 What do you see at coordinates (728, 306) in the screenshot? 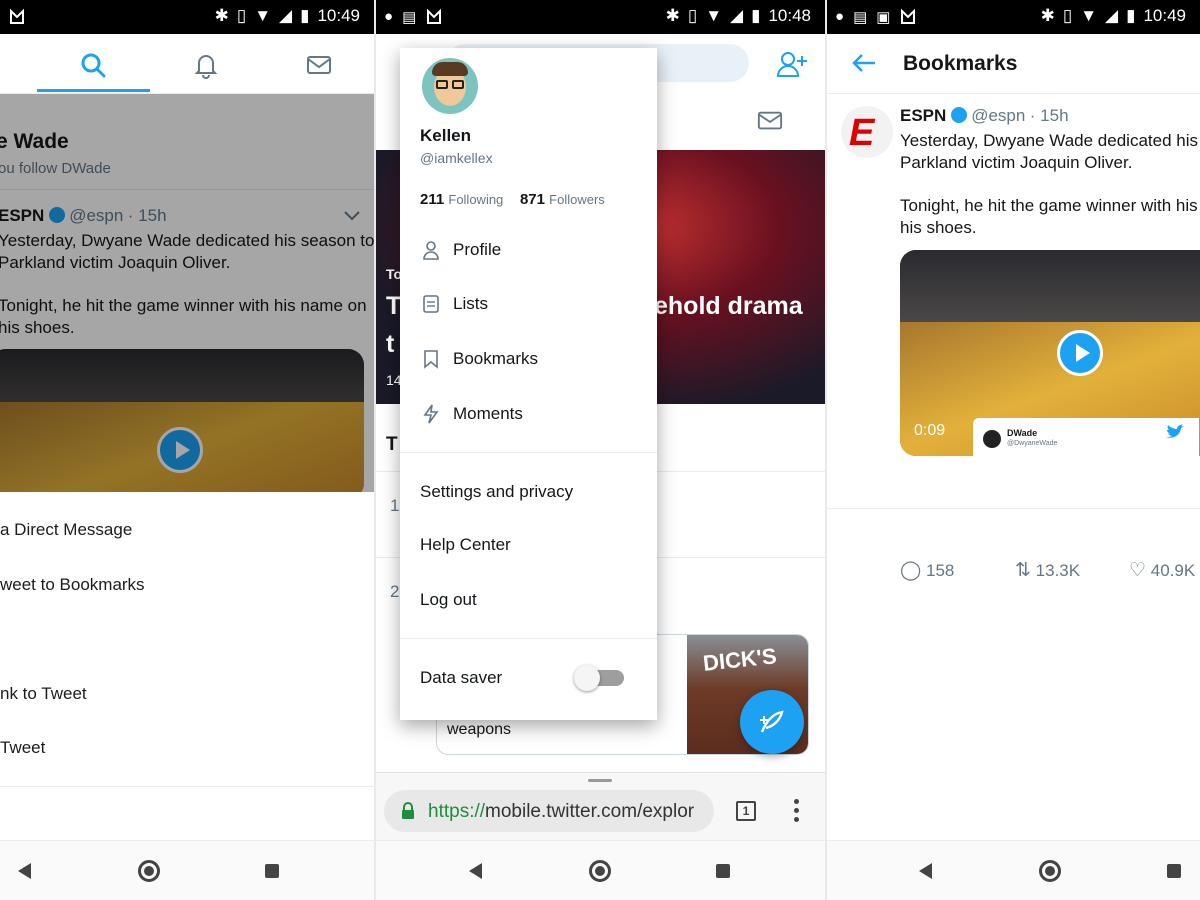
I see `hero-title-right: ehold drama` at bounding box center [728, 306].